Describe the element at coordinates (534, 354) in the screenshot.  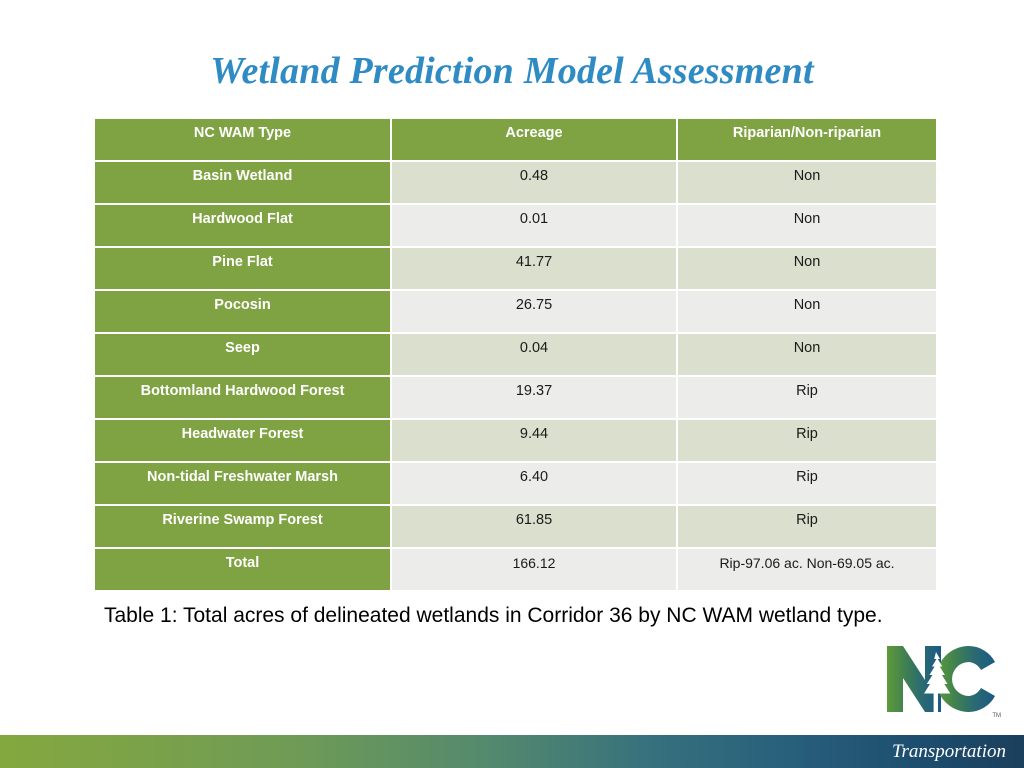
I see `cell-acreage: 0.04` at that location.